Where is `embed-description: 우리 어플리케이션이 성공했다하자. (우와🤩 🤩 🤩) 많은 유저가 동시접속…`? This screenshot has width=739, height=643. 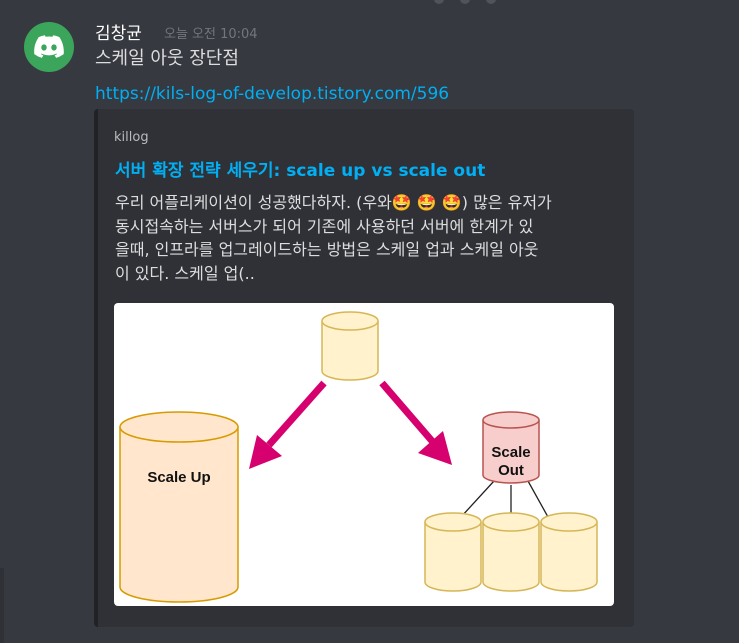
embed-description: 우리 어플리케이션이 성공했다하자. (우와🤩 🤩 🤩) 많은 유저가 동시접속… is located at coordinates (365, 238).